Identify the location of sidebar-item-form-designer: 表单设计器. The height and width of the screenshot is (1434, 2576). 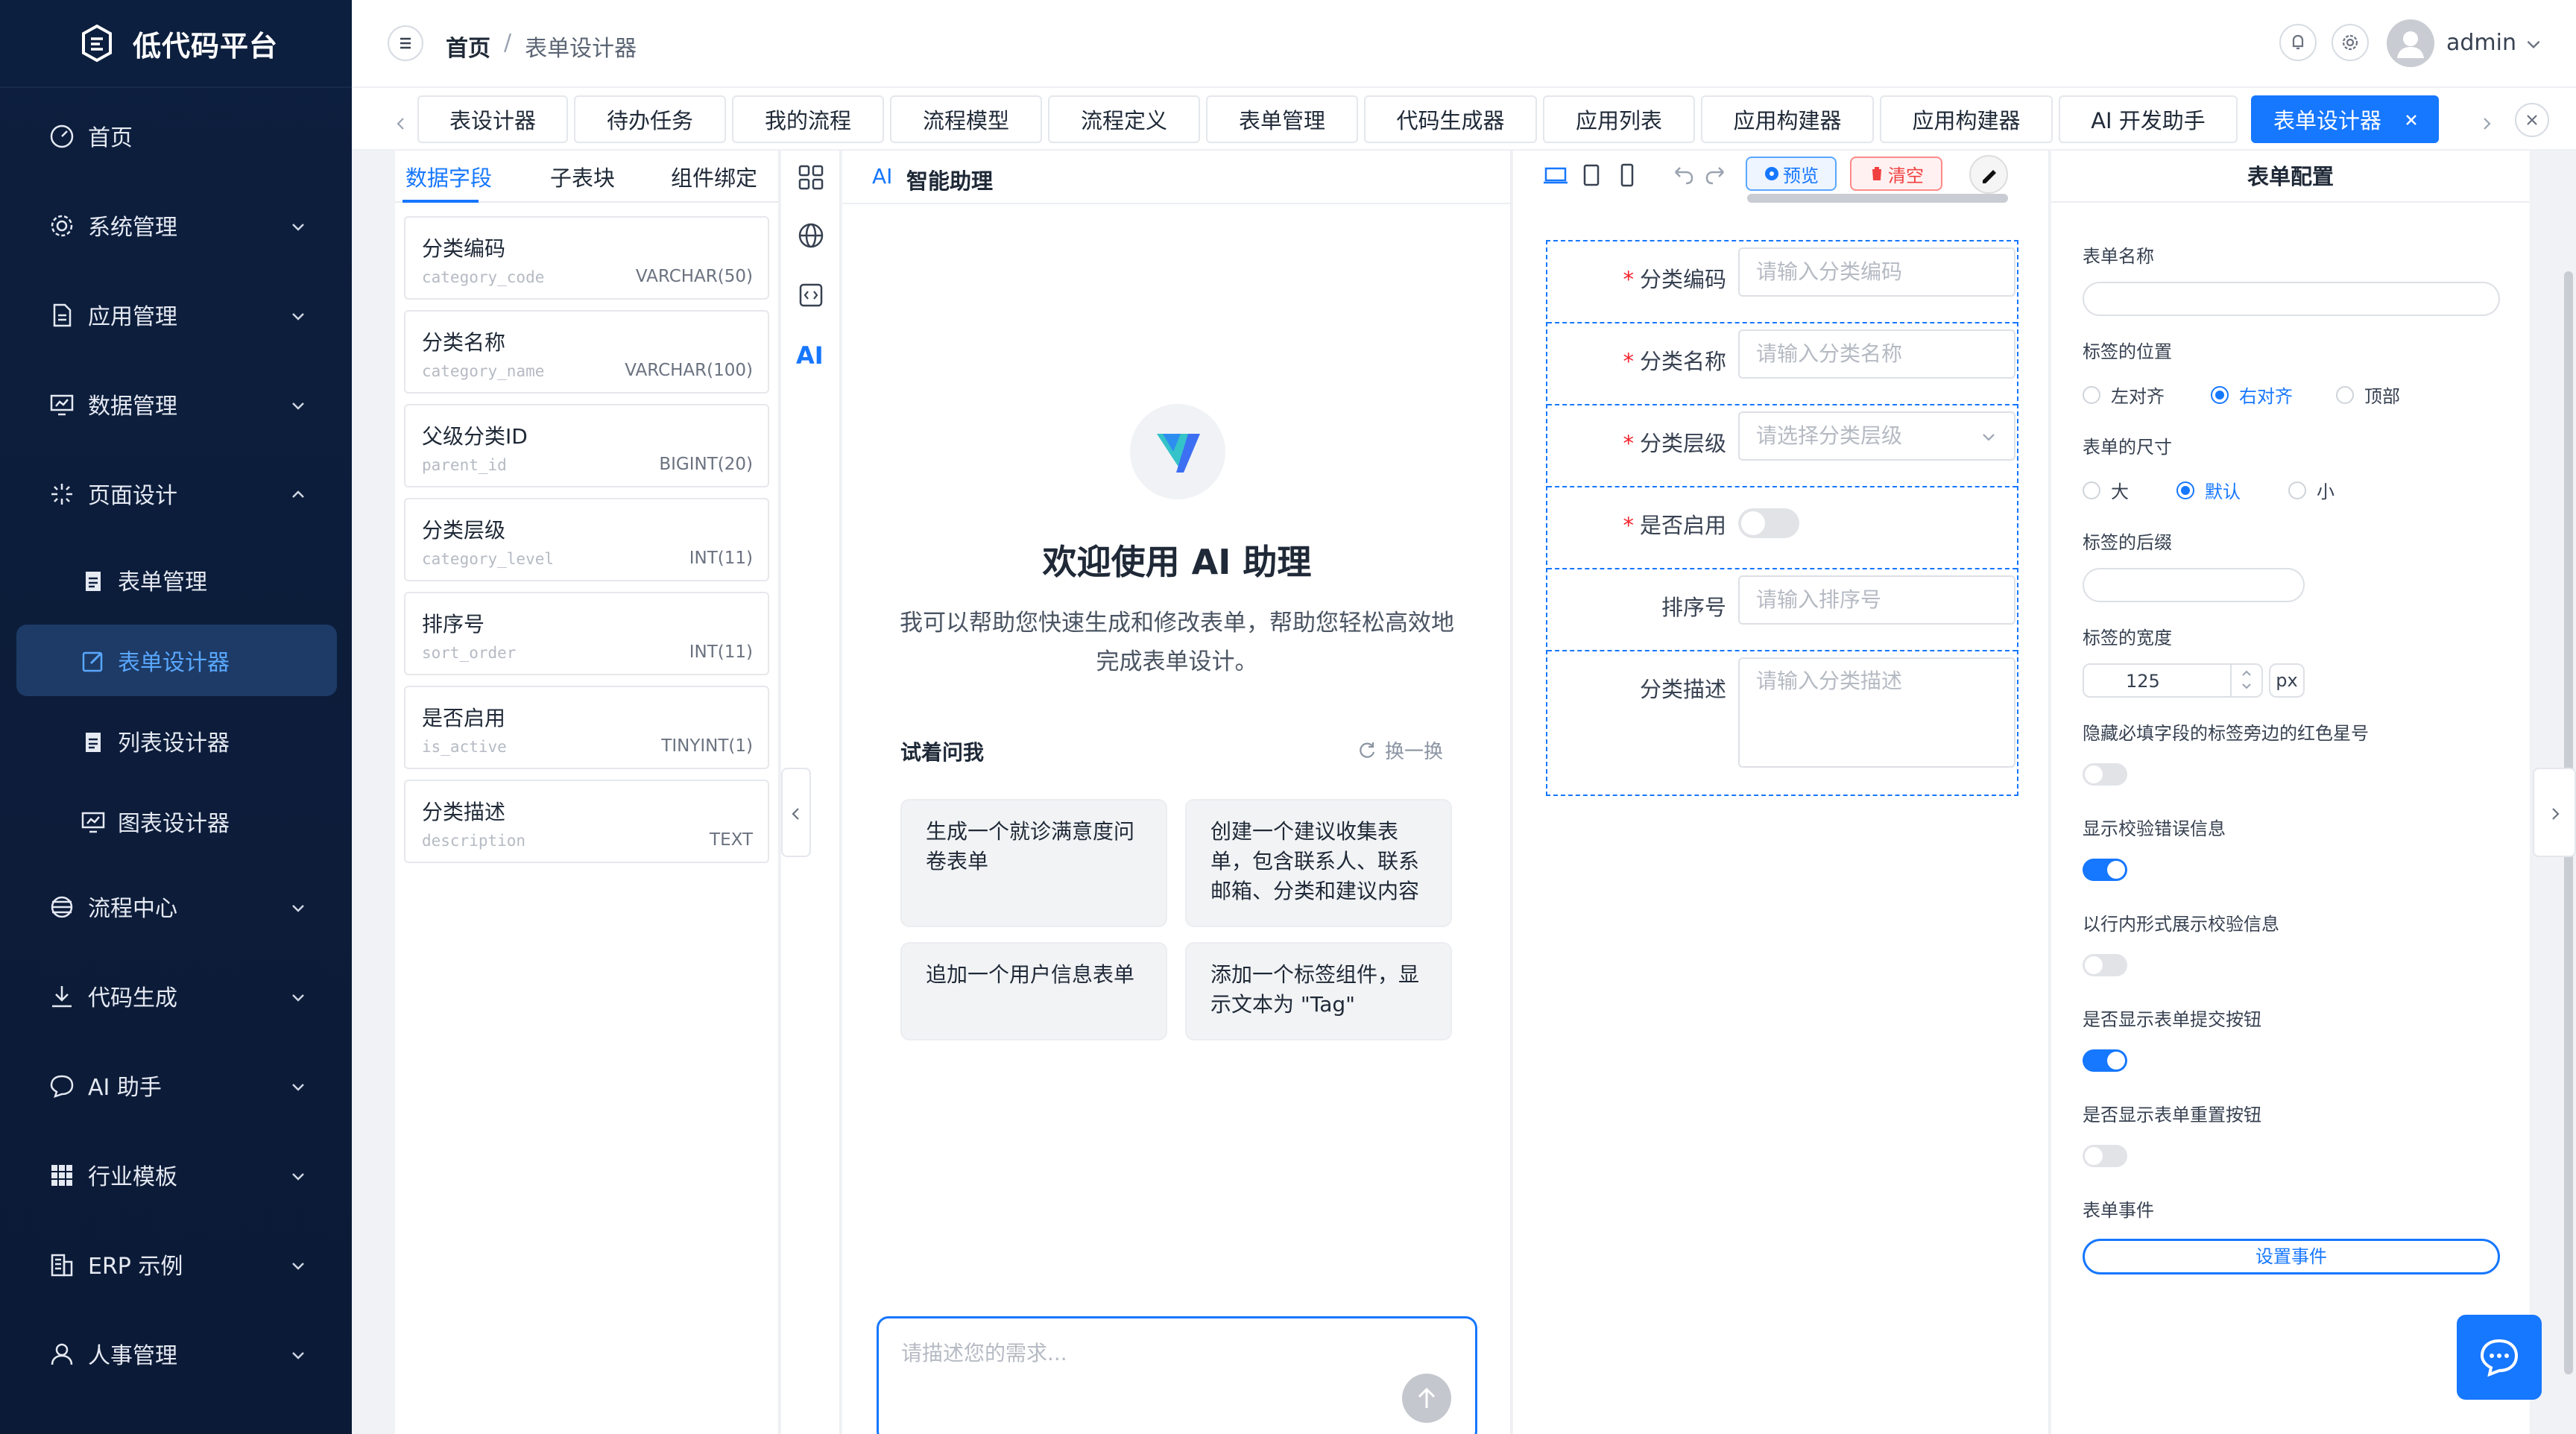
(176, 661).